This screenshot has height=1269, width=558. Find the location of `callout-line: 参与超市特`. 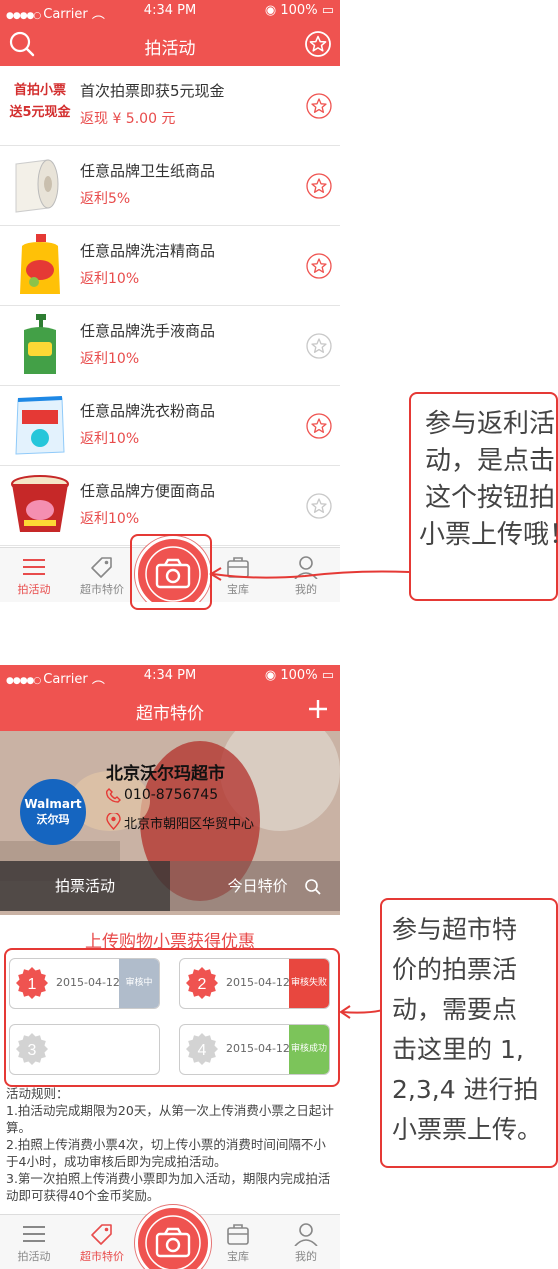

callout-line: 参与超市特 is located at coordinates (455, 929).